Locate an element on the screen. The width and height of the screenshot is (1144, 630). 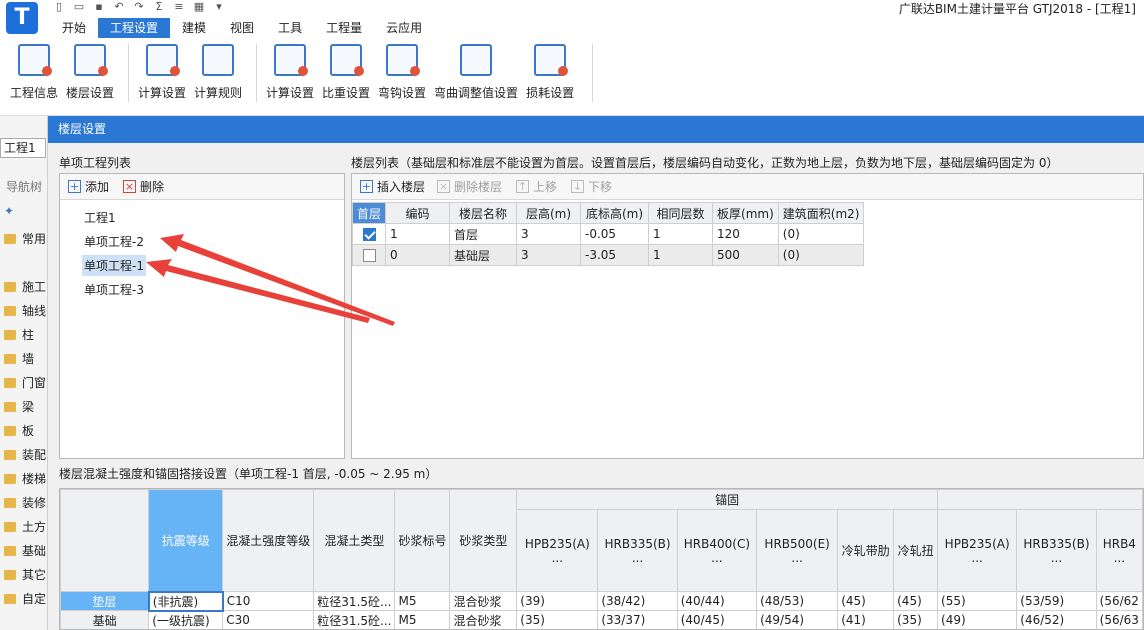
annotation-arrows is located at coordinates (270, 280).